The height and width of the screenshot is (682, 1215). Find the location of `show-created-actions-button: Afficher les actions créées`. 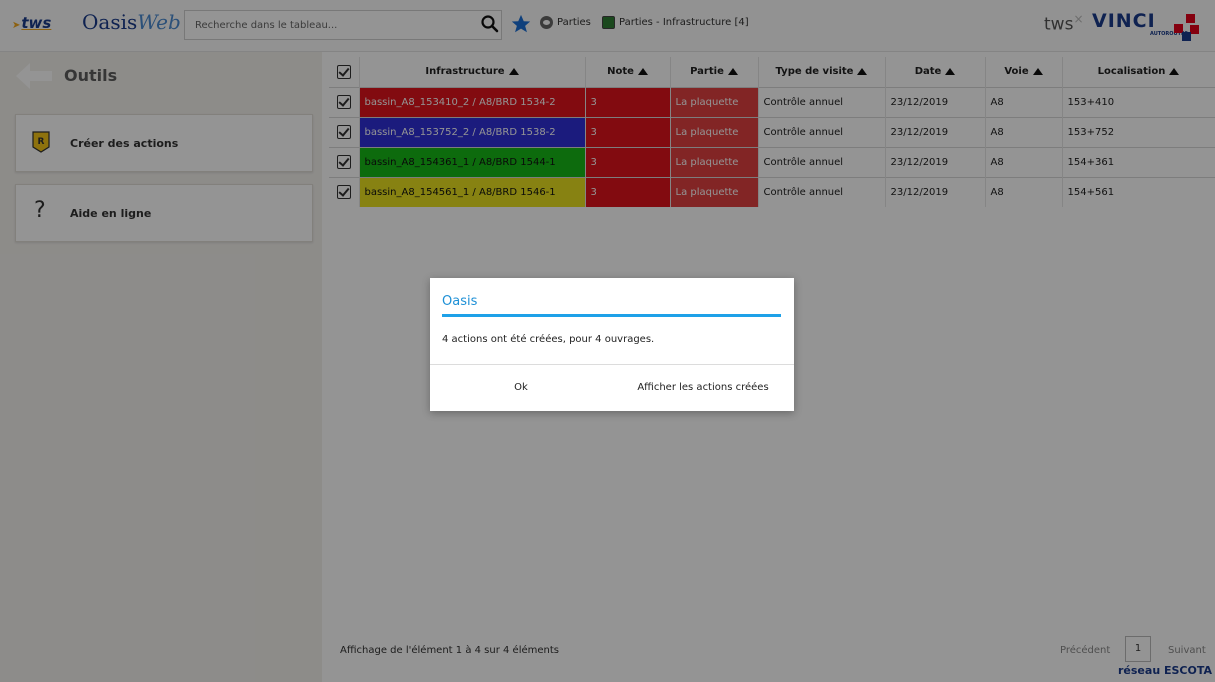

show-created-actions-button: Afficher les actions créées is located at coordinates (703, 388).